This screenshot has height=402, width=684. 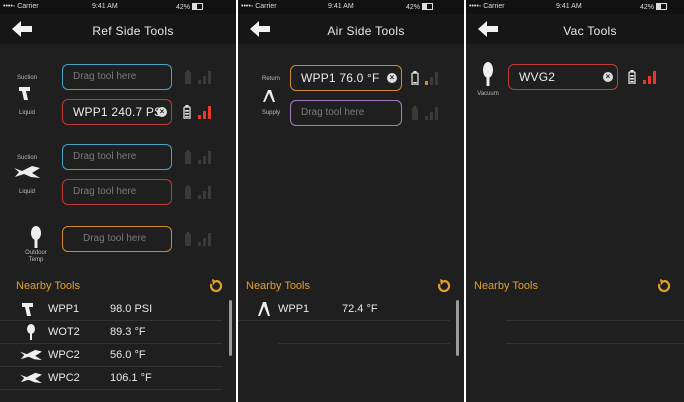 I want to click on nearby-row: WOT2 89.3 °F, so click(x=111, y=332).